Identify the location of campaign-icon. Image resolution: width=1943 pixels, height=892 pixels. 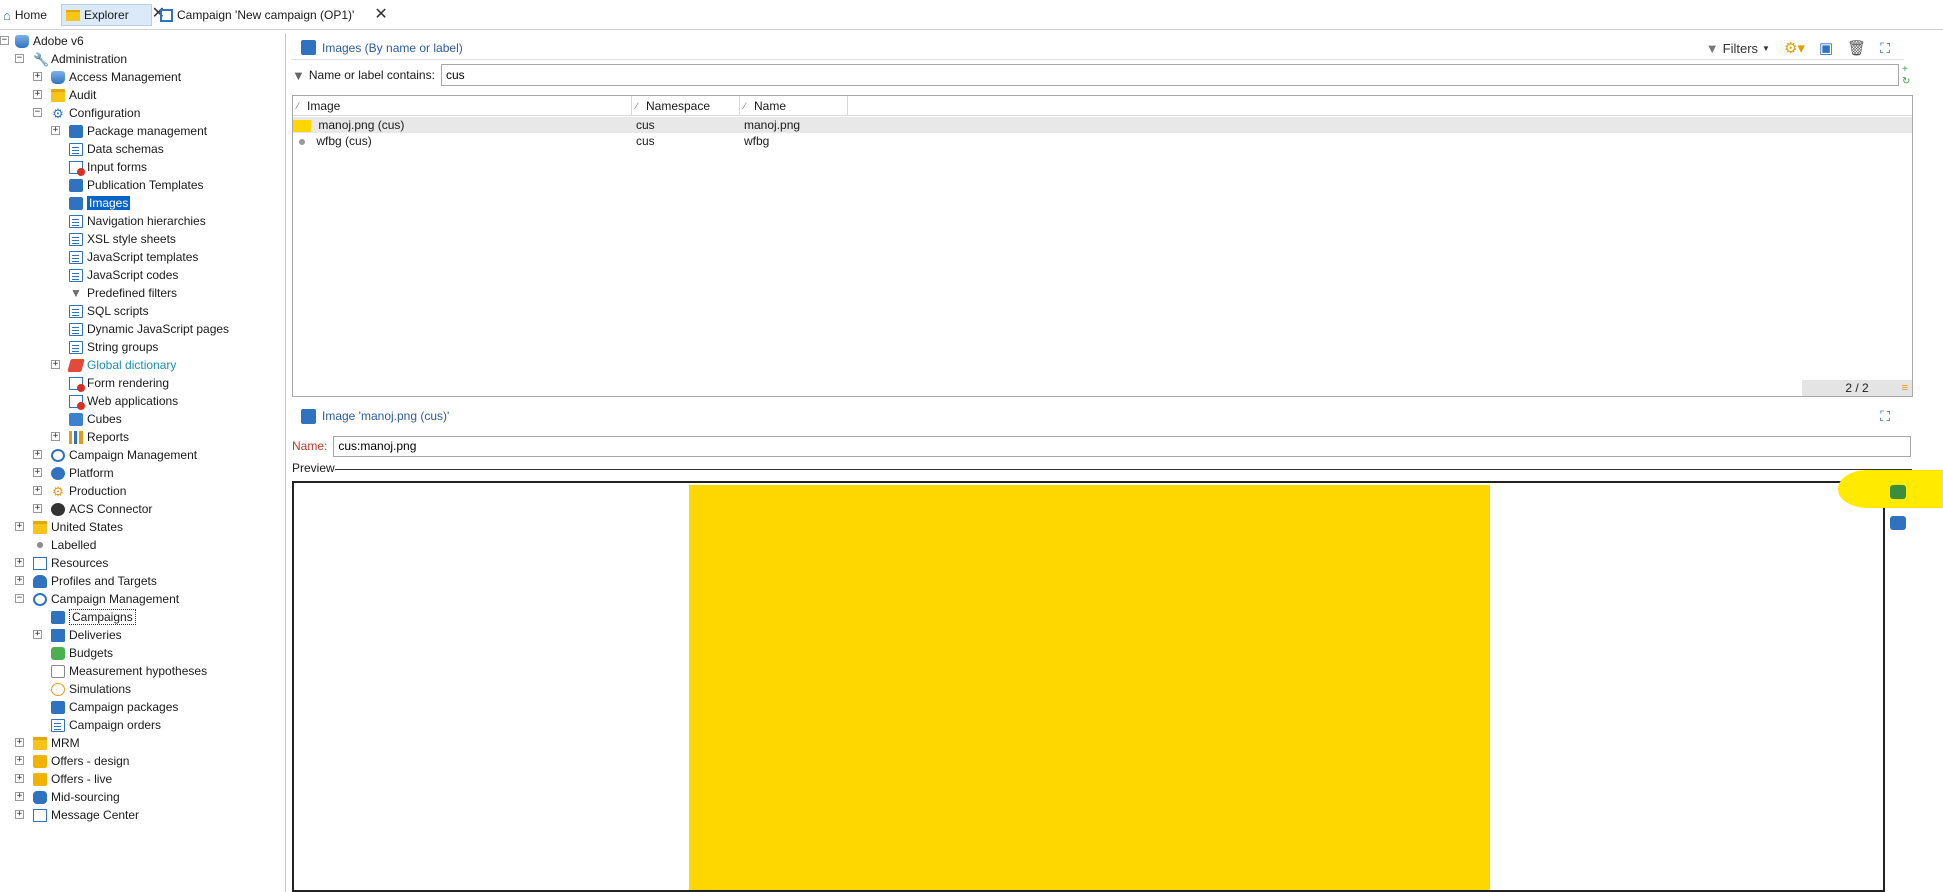
(40, 599).